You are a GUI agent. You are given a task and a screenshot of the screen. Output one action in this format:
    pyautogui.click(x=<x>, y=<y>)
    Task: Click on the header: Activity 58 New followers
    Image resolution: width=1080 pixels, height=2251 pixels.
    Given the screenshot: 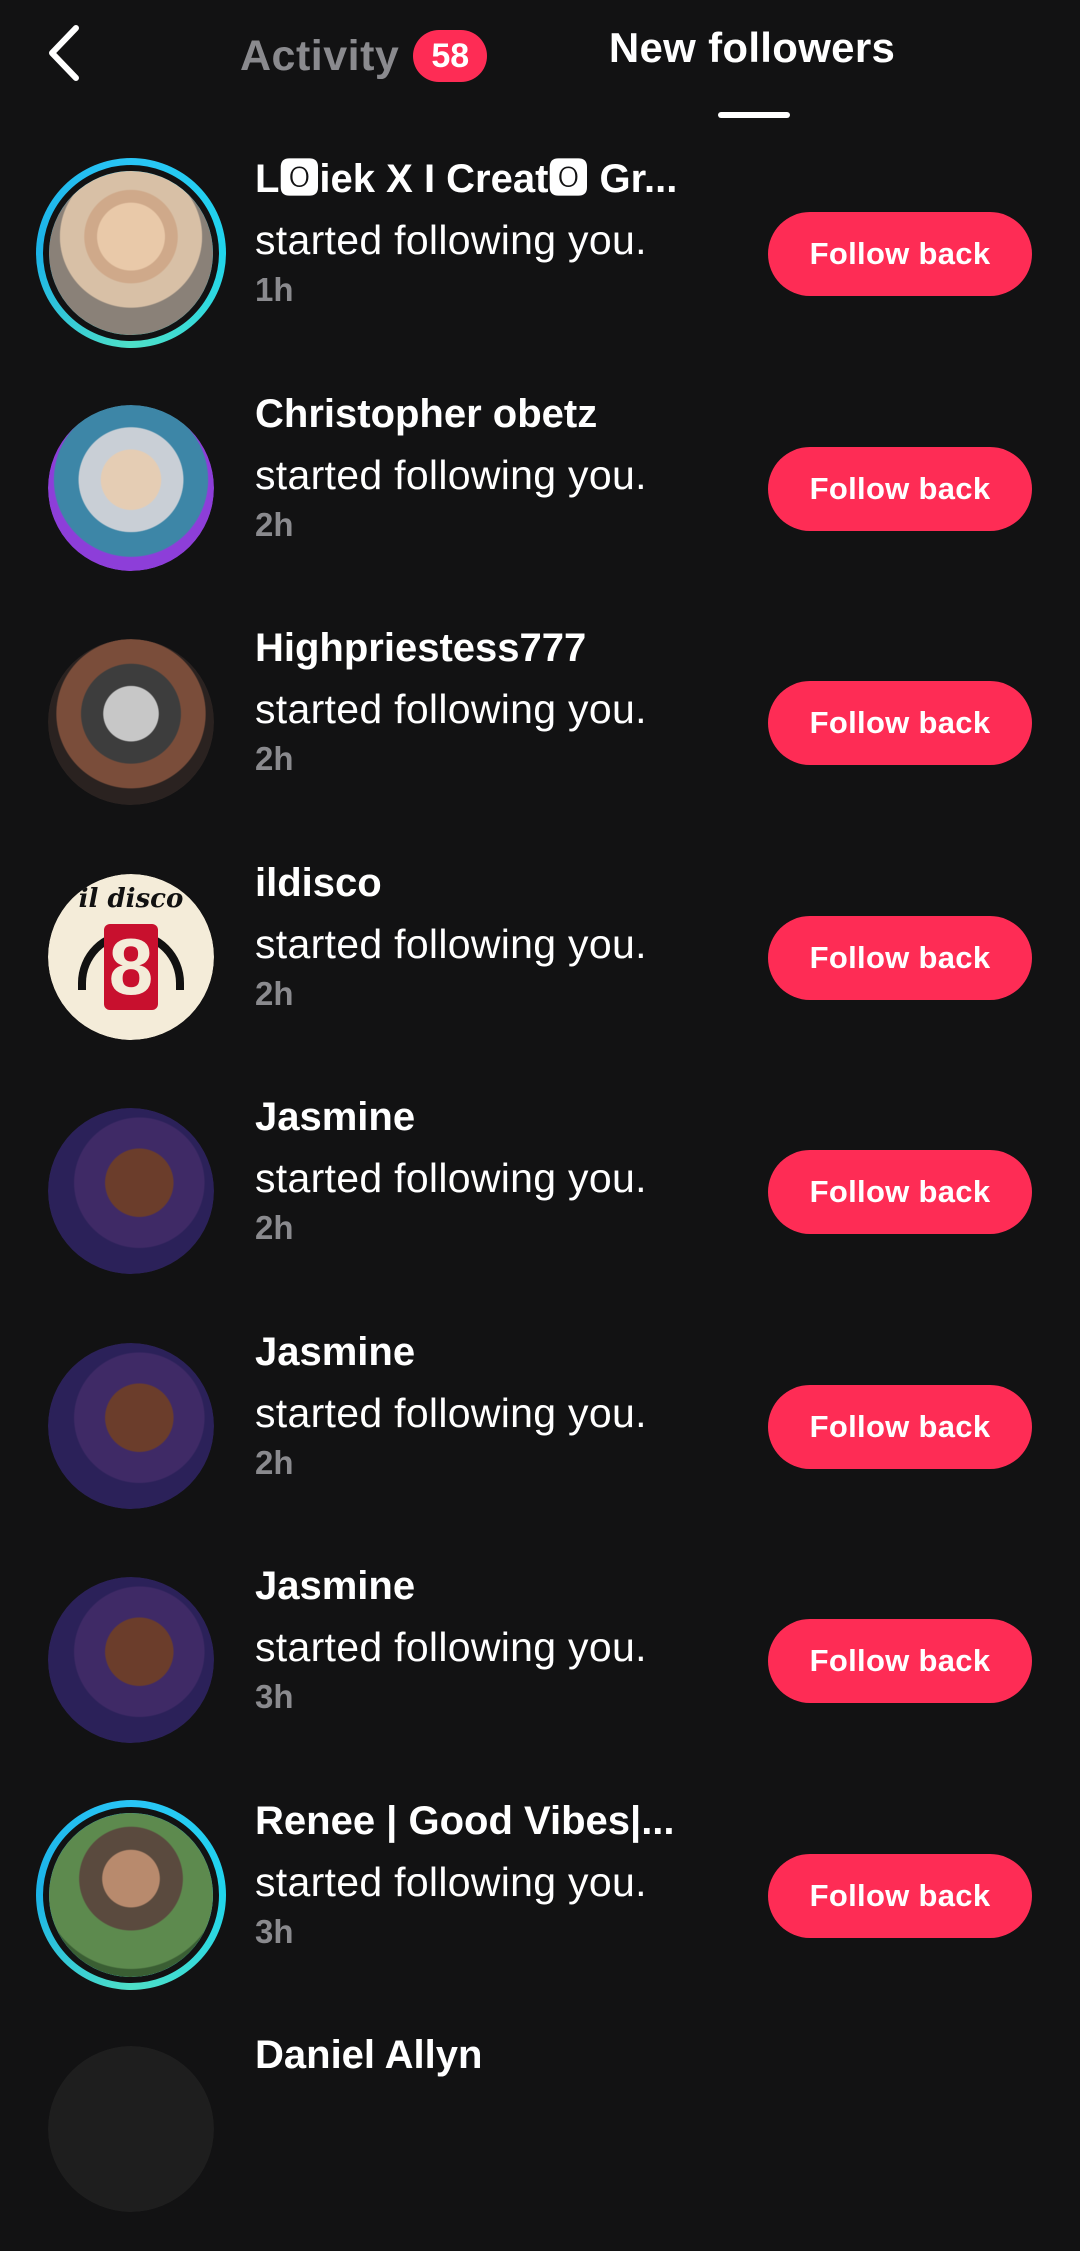 What is the action you would take?
    pyautogui.click(x=540, y=65)
    